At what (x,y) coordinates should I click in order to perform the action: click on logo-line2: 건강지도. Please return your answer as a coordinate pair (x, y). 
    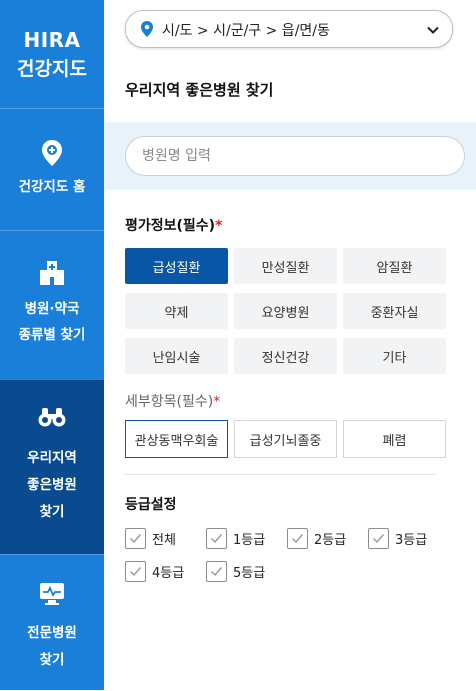
    Looking at the image, I should click on (52, 69).